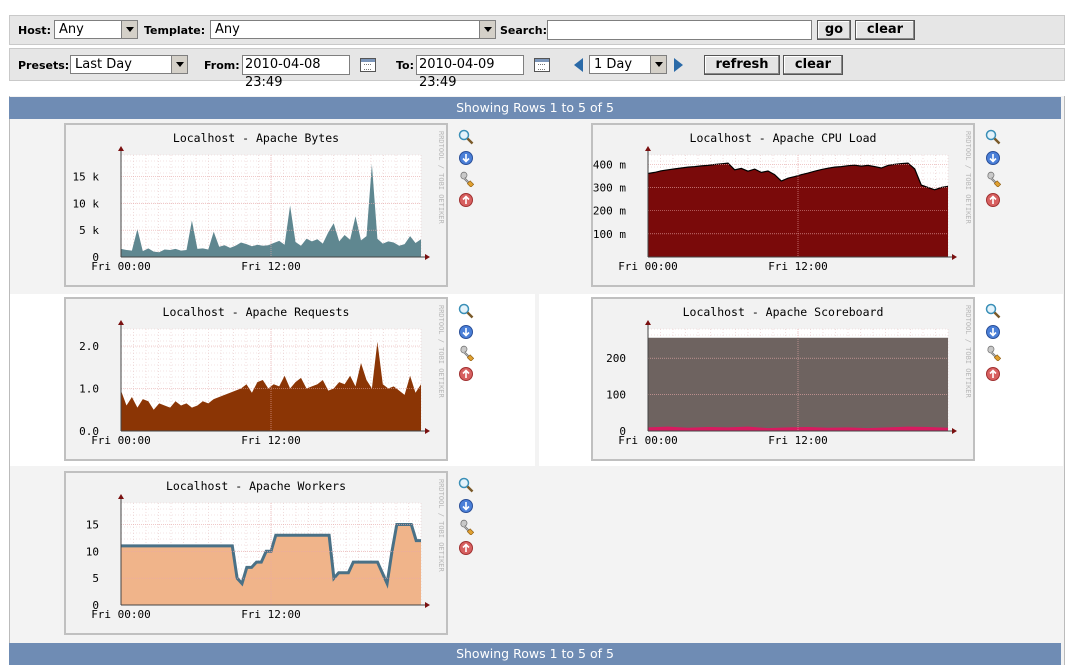 Image resolution: width=1073 pixels, height=665 pixels. Describe the element at coordinates (613, 64) in the screenshot. I see `timeshift-select-value: 1 Day` at that location.